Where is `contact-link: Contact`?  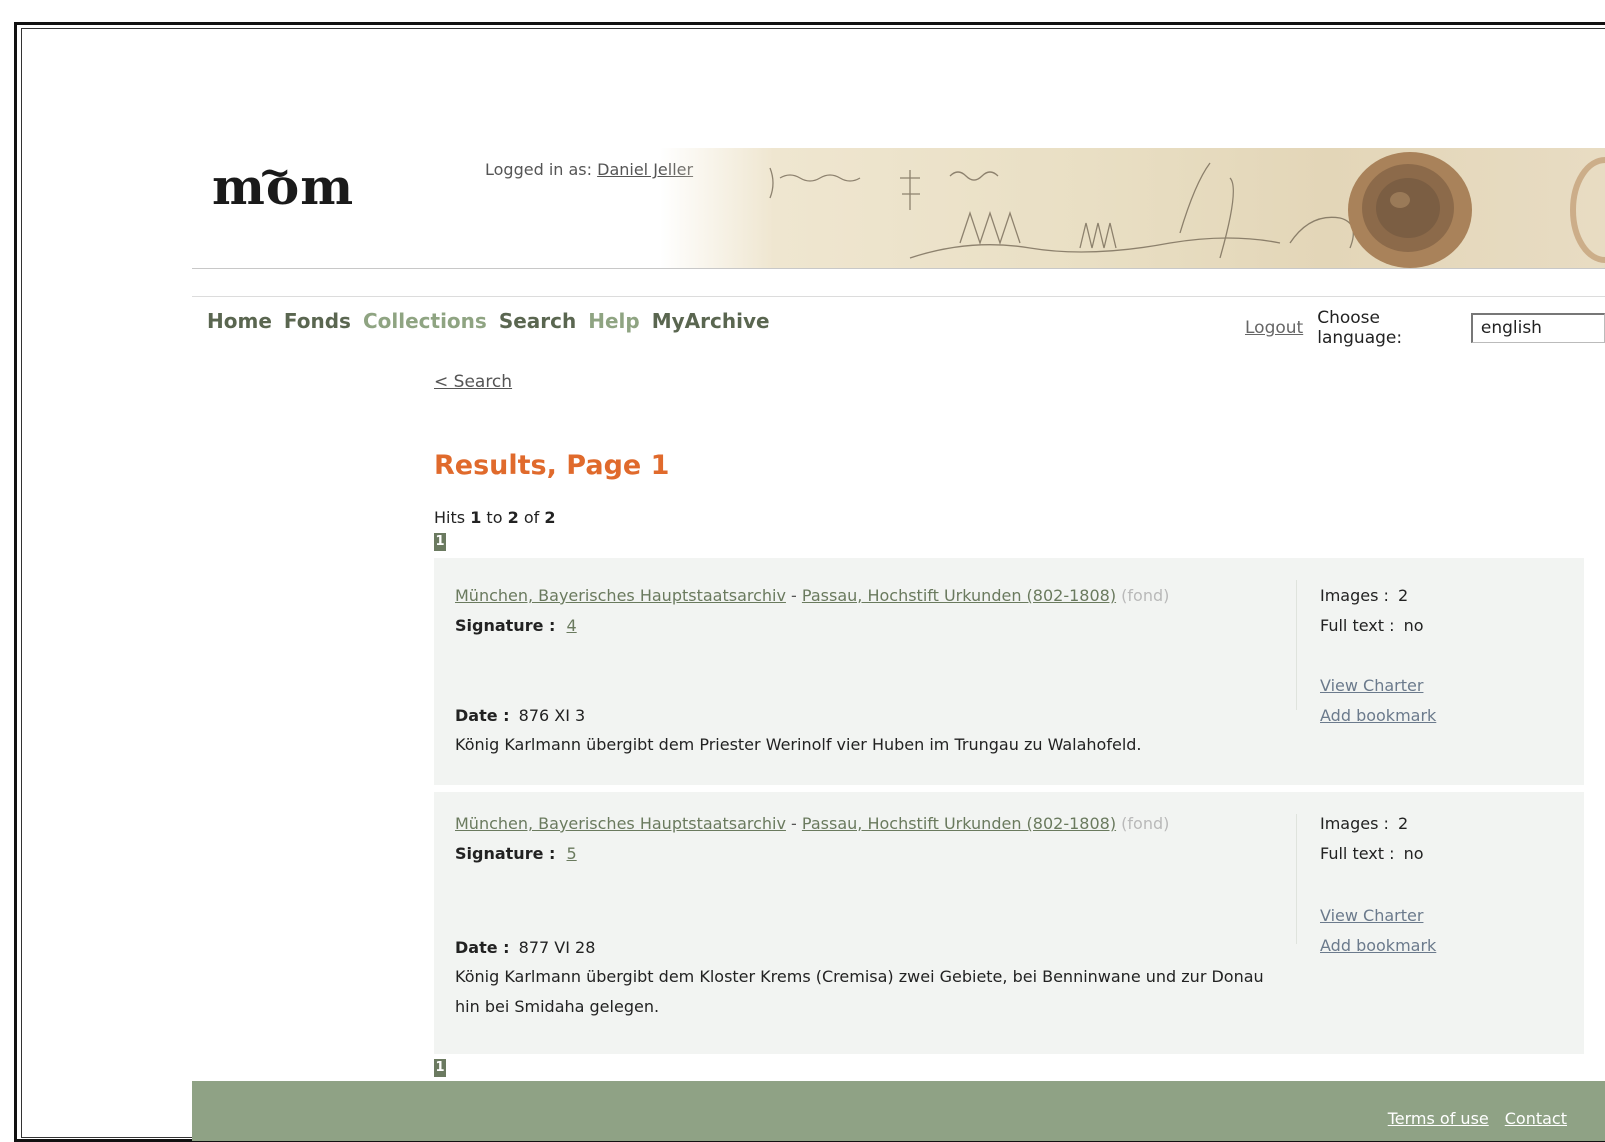 contact-link: Contact is located at coordinates (1536, 1118).